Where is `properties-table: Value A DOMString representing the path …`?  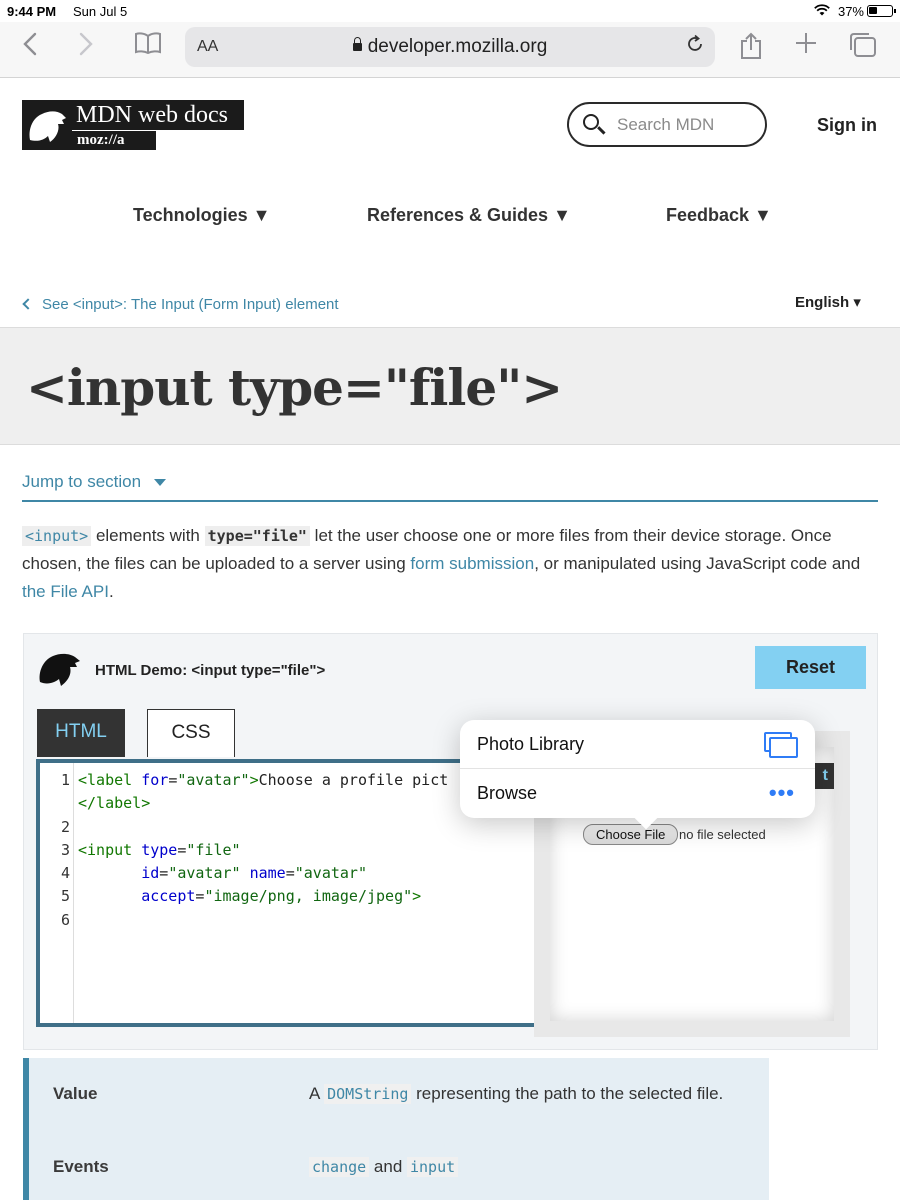
properties-table: Value A DOMString representing the path … is located at coordinates (396, 1129).